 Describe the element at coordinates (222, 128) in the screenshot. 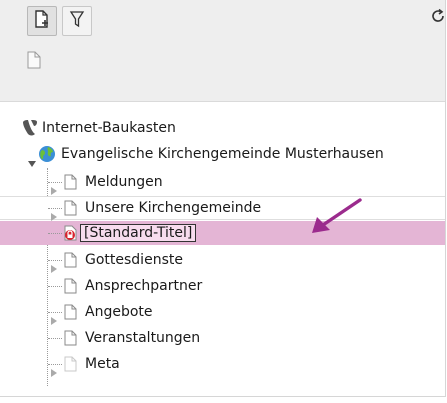

I see `tree-root-node: Internet-Baukasten` at that location.